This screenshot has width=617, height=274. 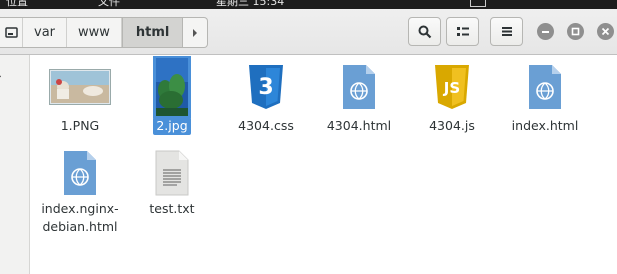 I want to click on view-options-icon, so click(x=462, y=31).